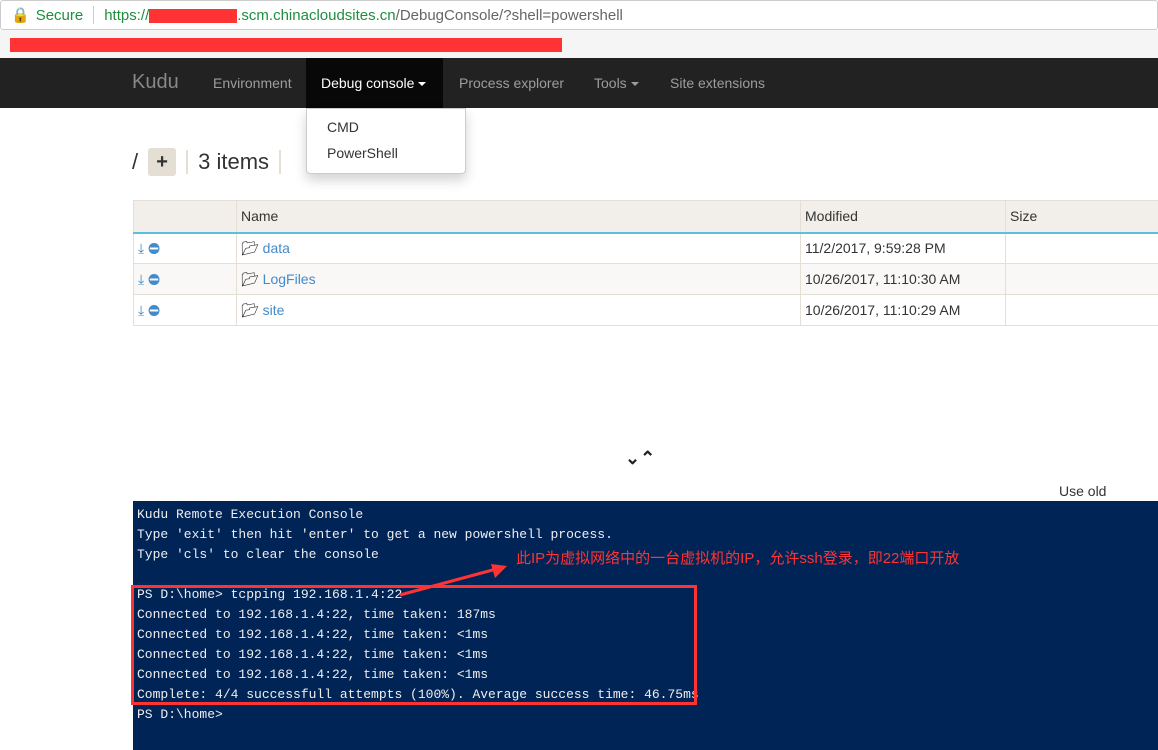 This screenshot has width=1158, height=750. I want to click on file-link: data, so click(276, 248).